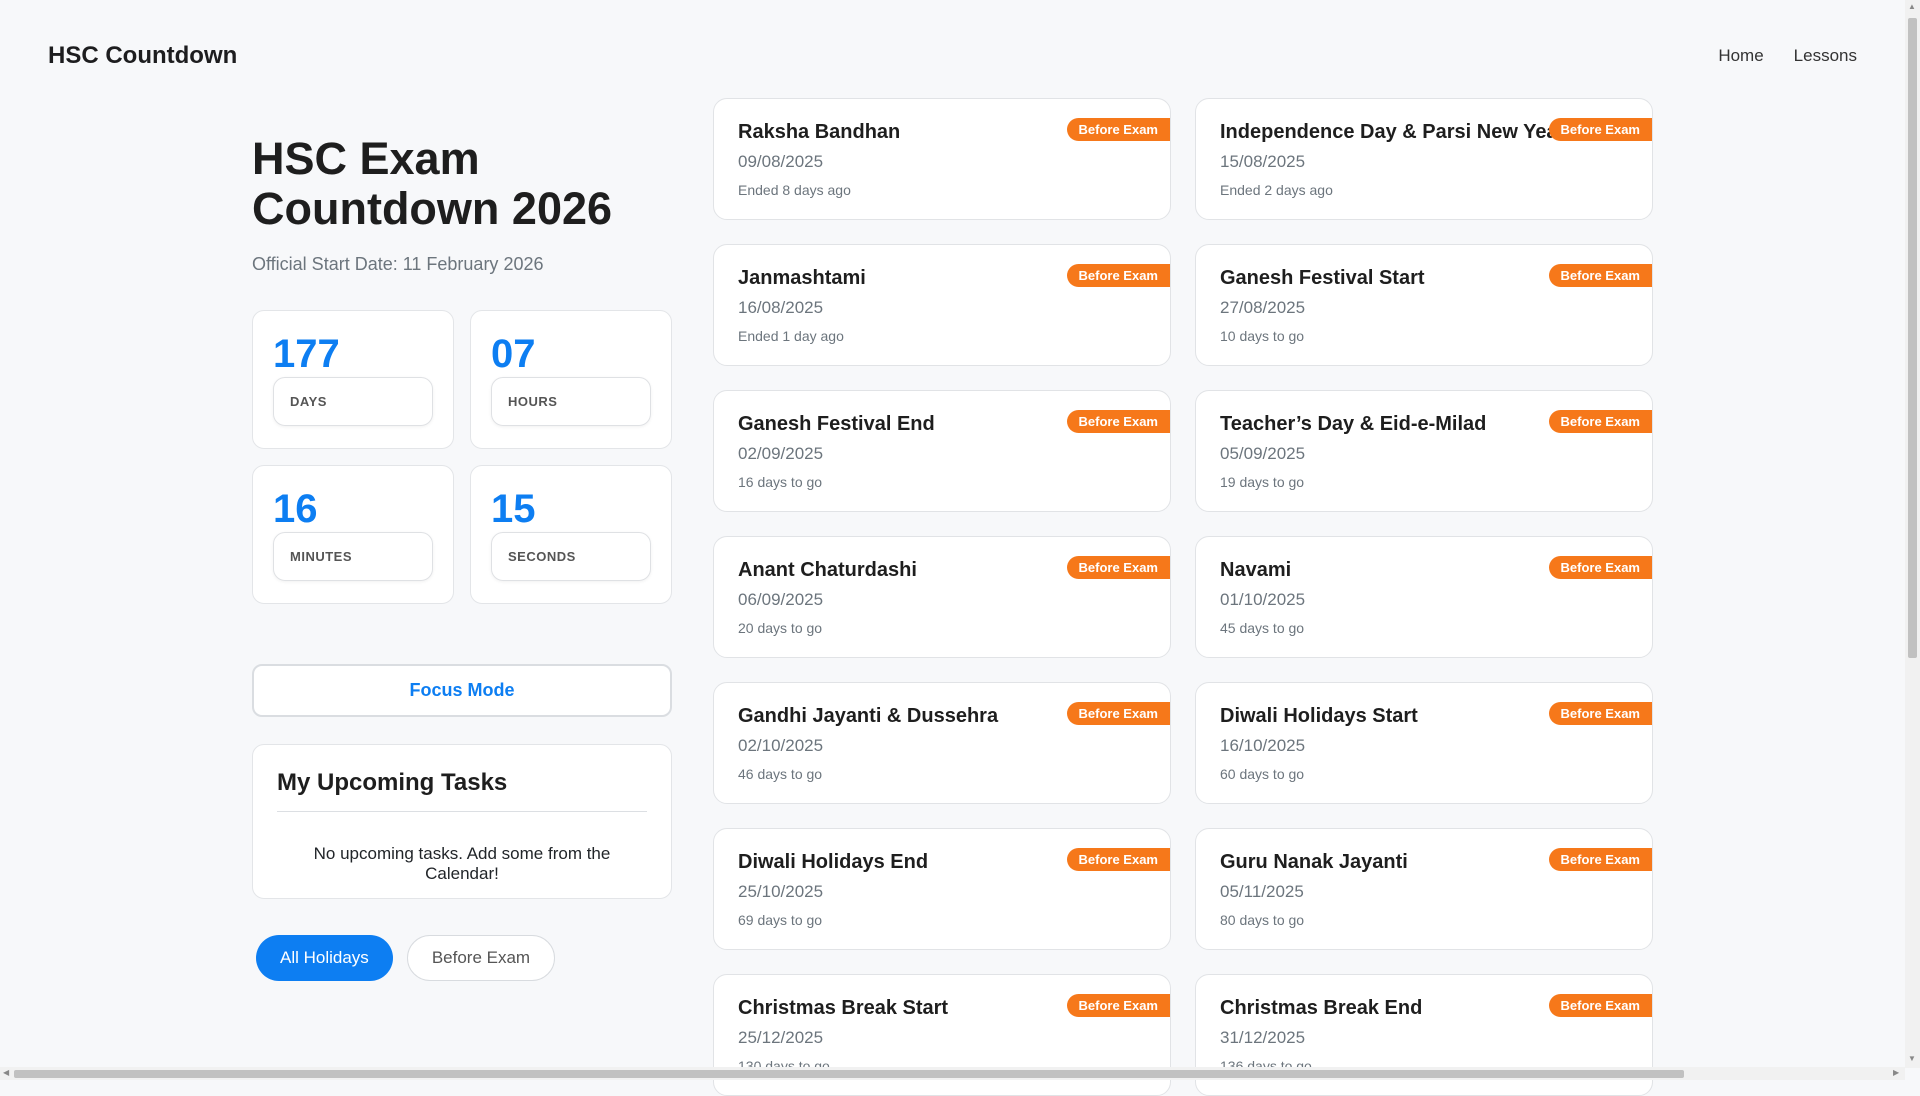  I want to click on tasks-title: My Upcoming Tasks, so click(462, 790).